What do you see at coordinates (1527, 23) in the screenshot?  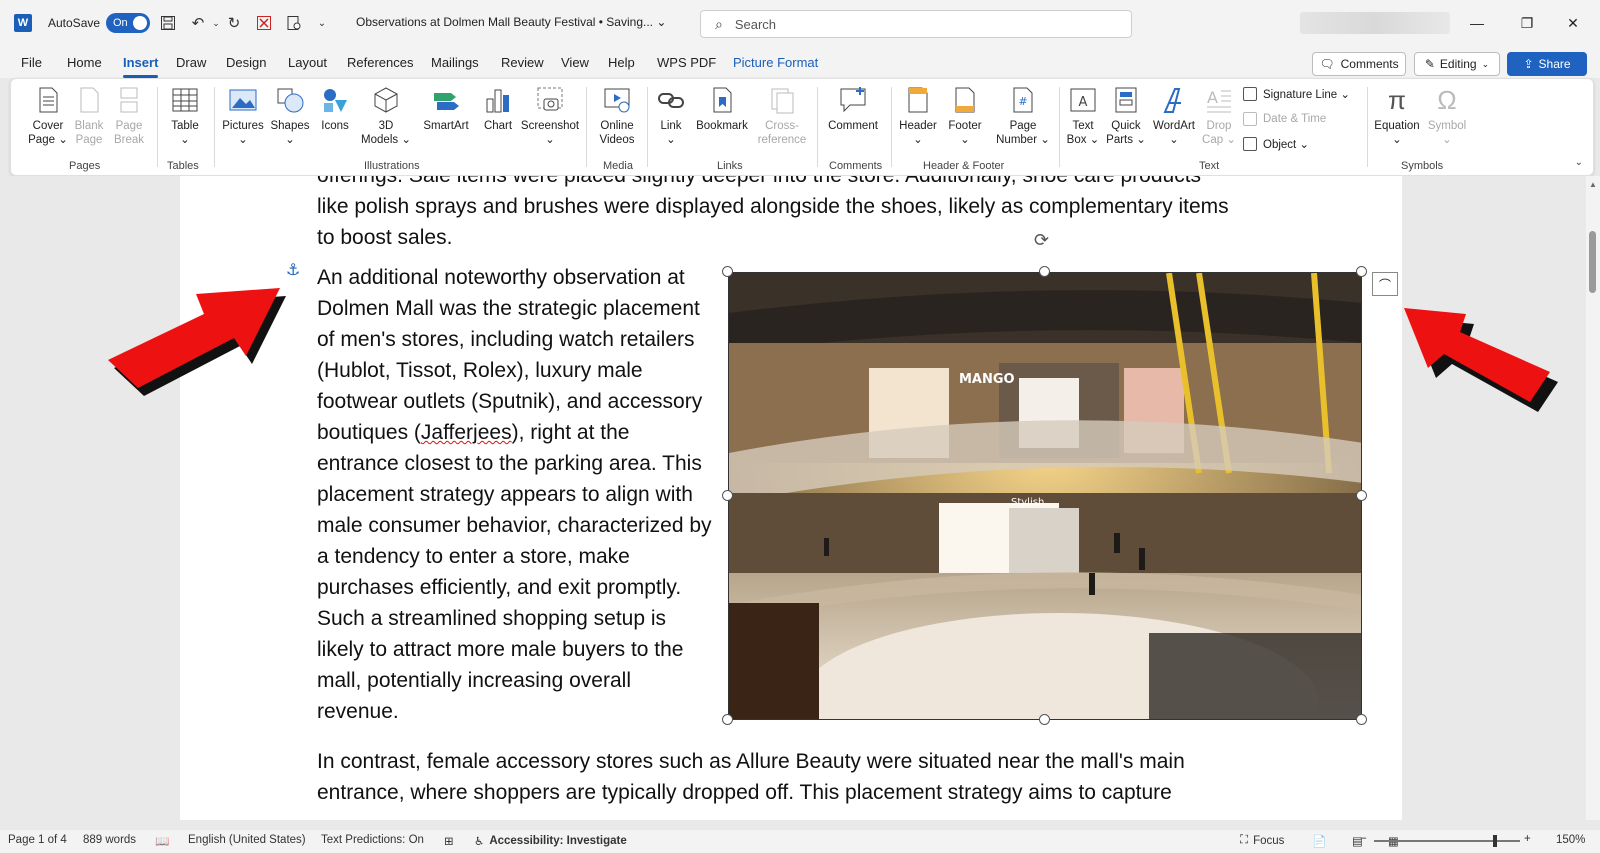 I see `restore-icon: ❐` at bounding box center [1527, 23].